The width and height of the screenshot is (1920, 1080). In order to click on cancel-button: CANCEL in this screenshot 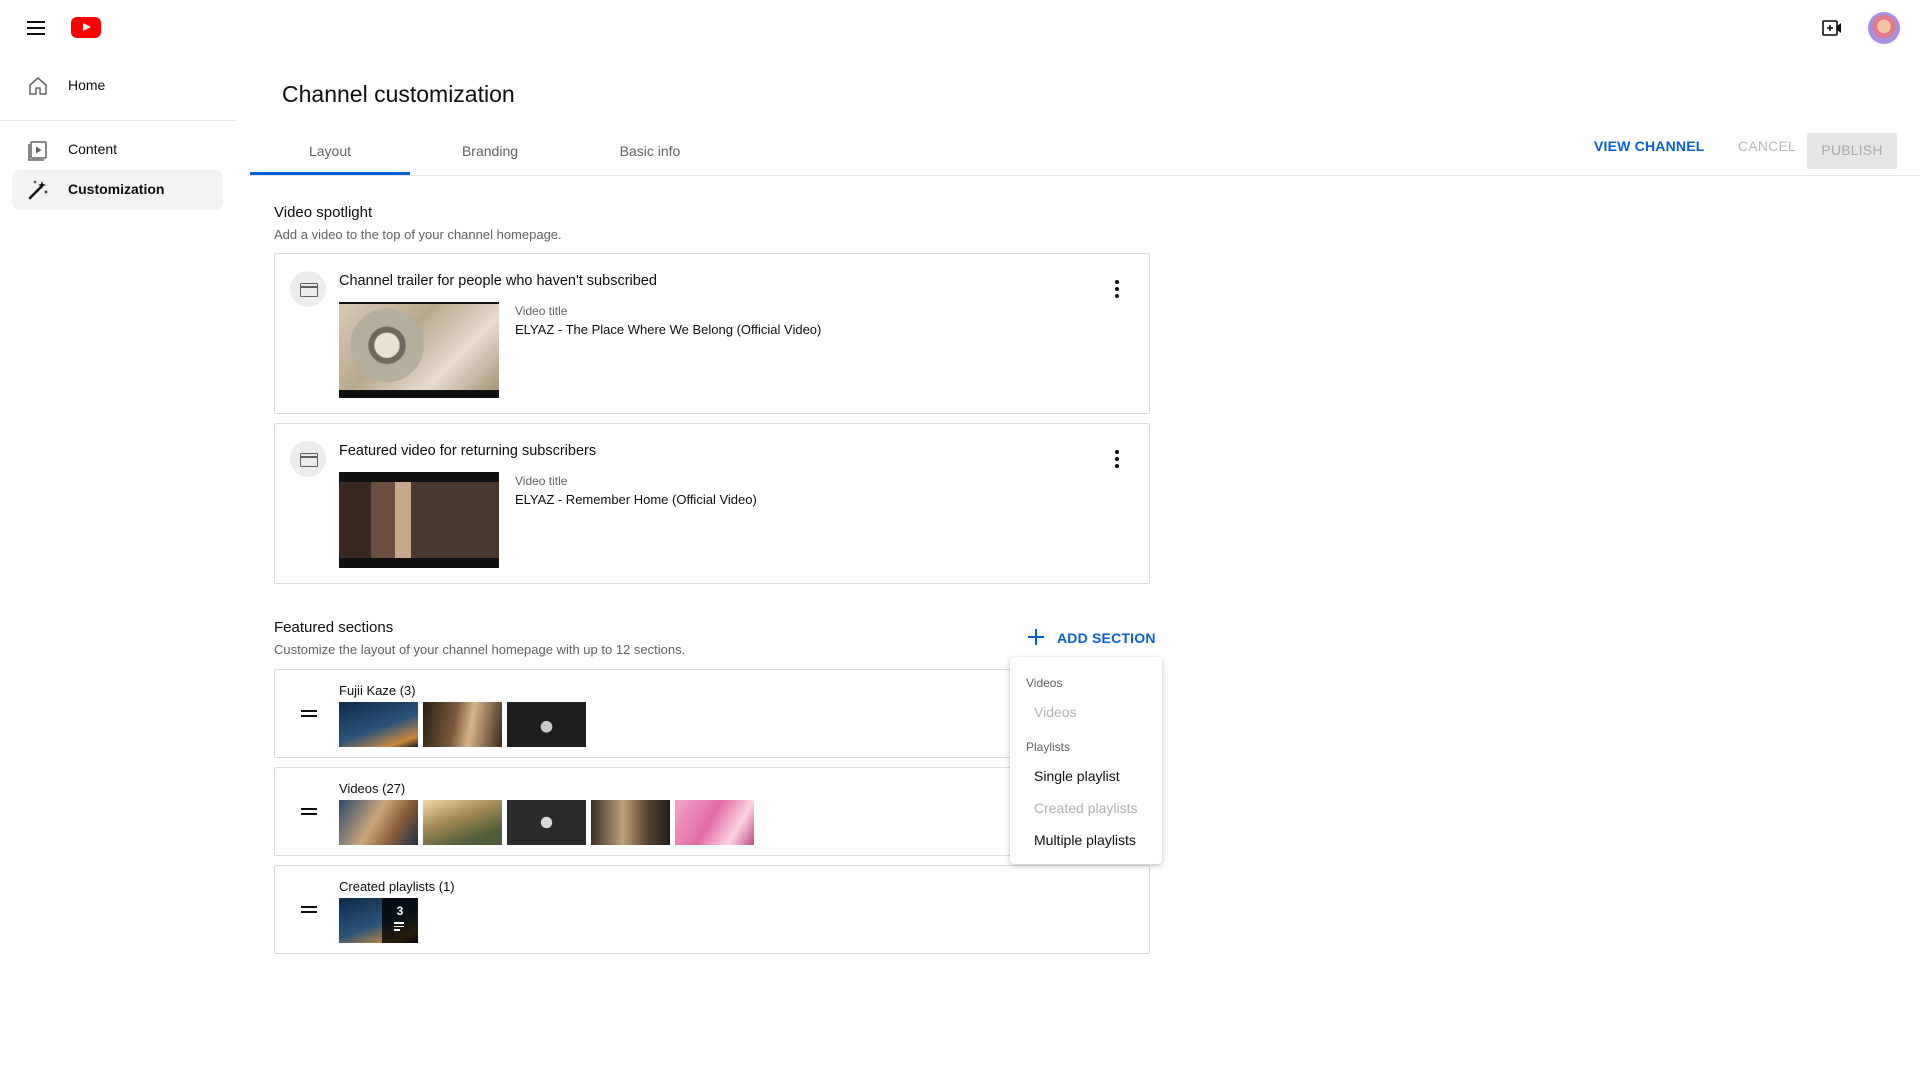, I will do `click(1767, 146)`.